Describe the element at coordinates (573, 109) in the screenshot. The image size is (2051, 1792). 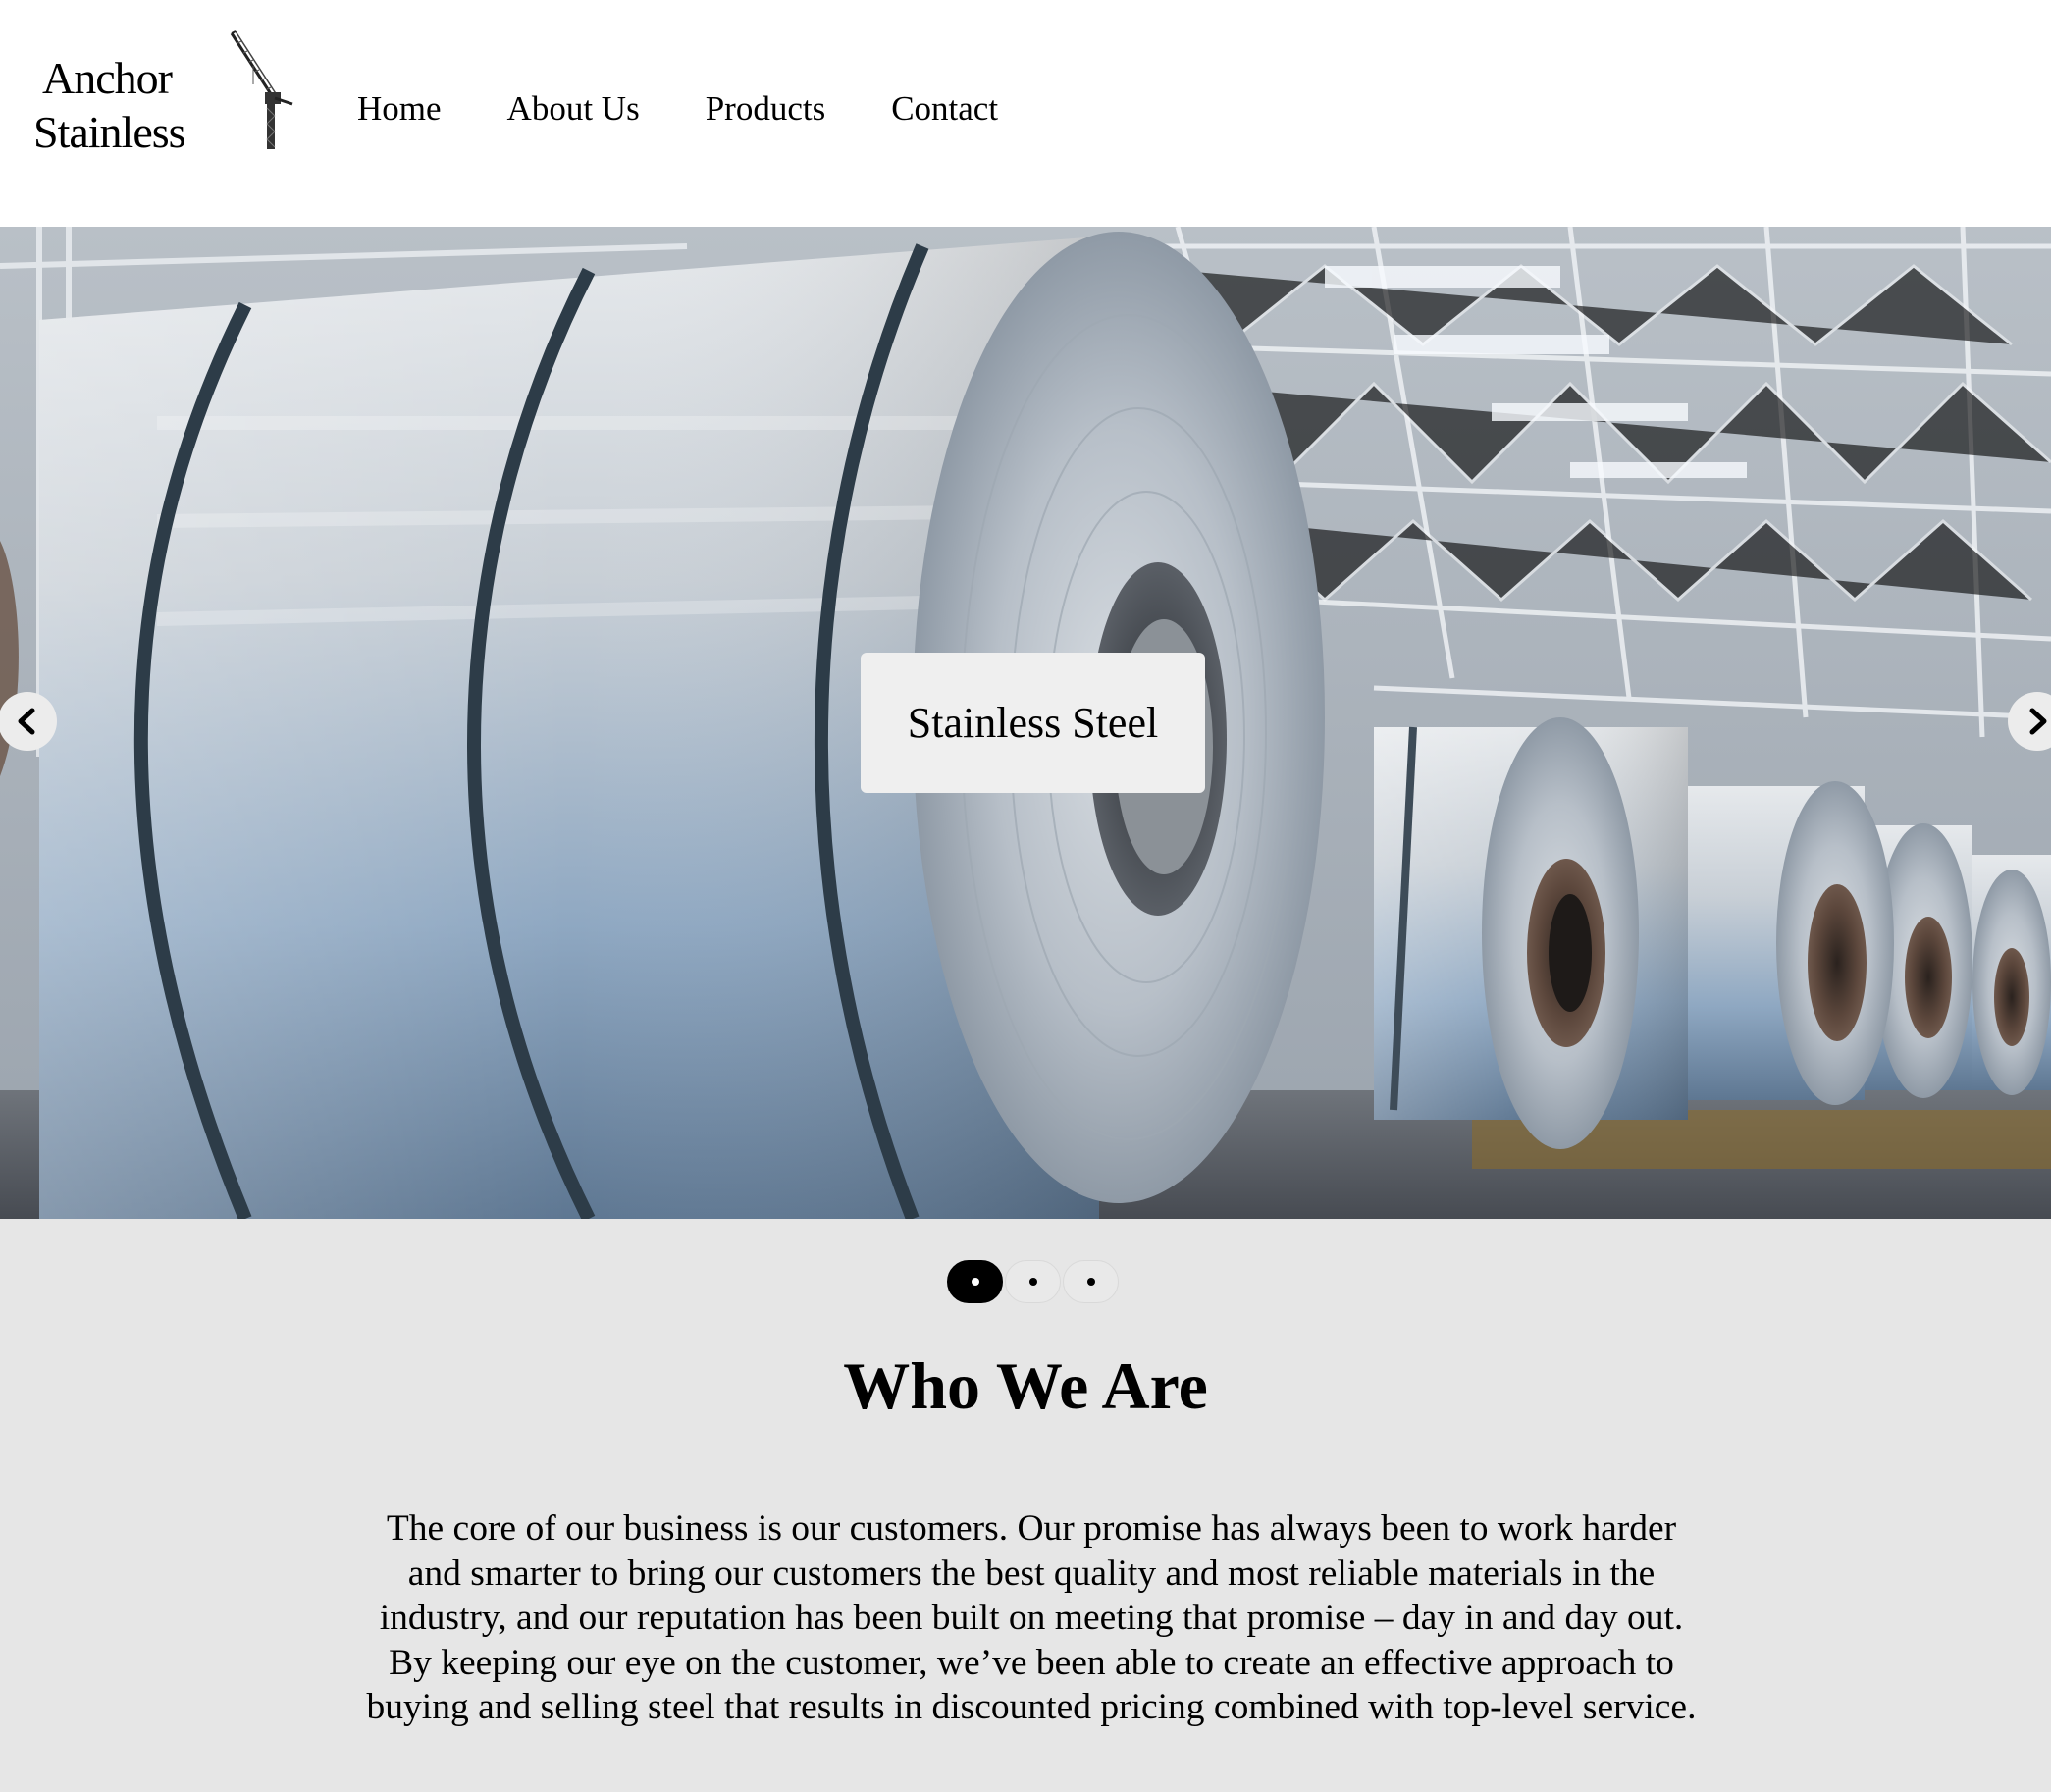
I see `nav-about-us: About Us` at that location.